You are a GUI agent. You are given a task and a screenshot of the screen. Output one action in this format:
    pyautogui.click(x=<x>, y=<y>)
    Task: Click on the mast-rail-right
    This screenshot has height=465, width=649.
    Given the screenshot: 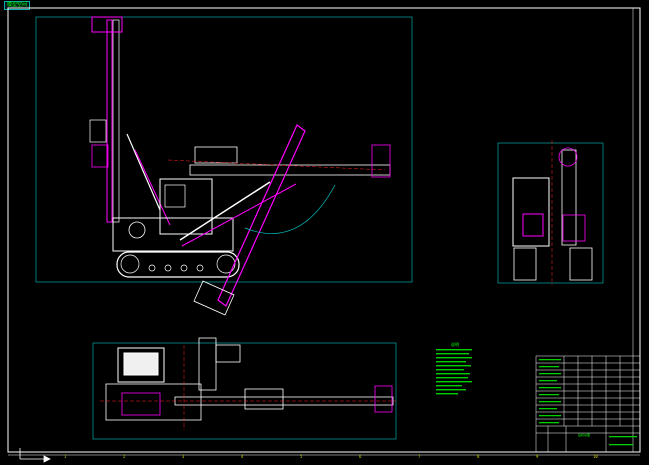 What is the action you would take?
    pyautogui.click(x=116, y=121)
    